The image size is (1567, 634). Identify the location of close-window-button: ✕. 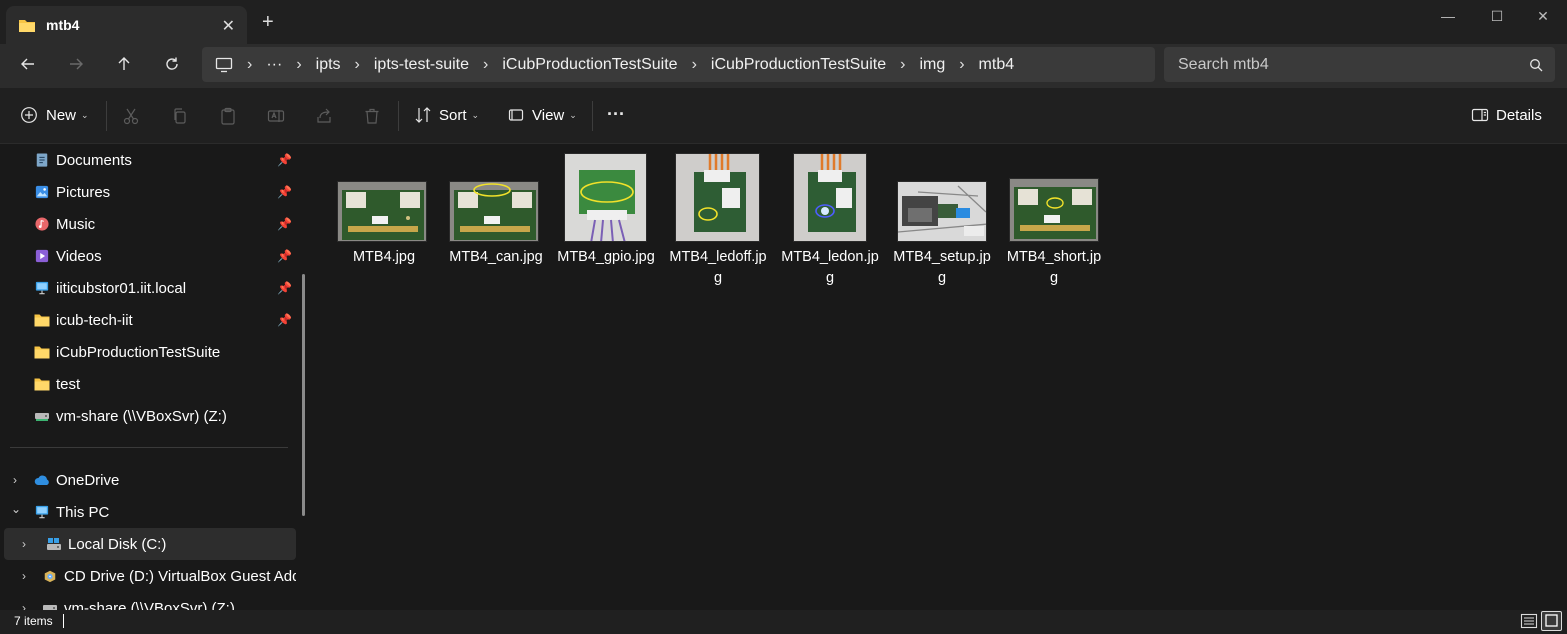
(1543, 16).